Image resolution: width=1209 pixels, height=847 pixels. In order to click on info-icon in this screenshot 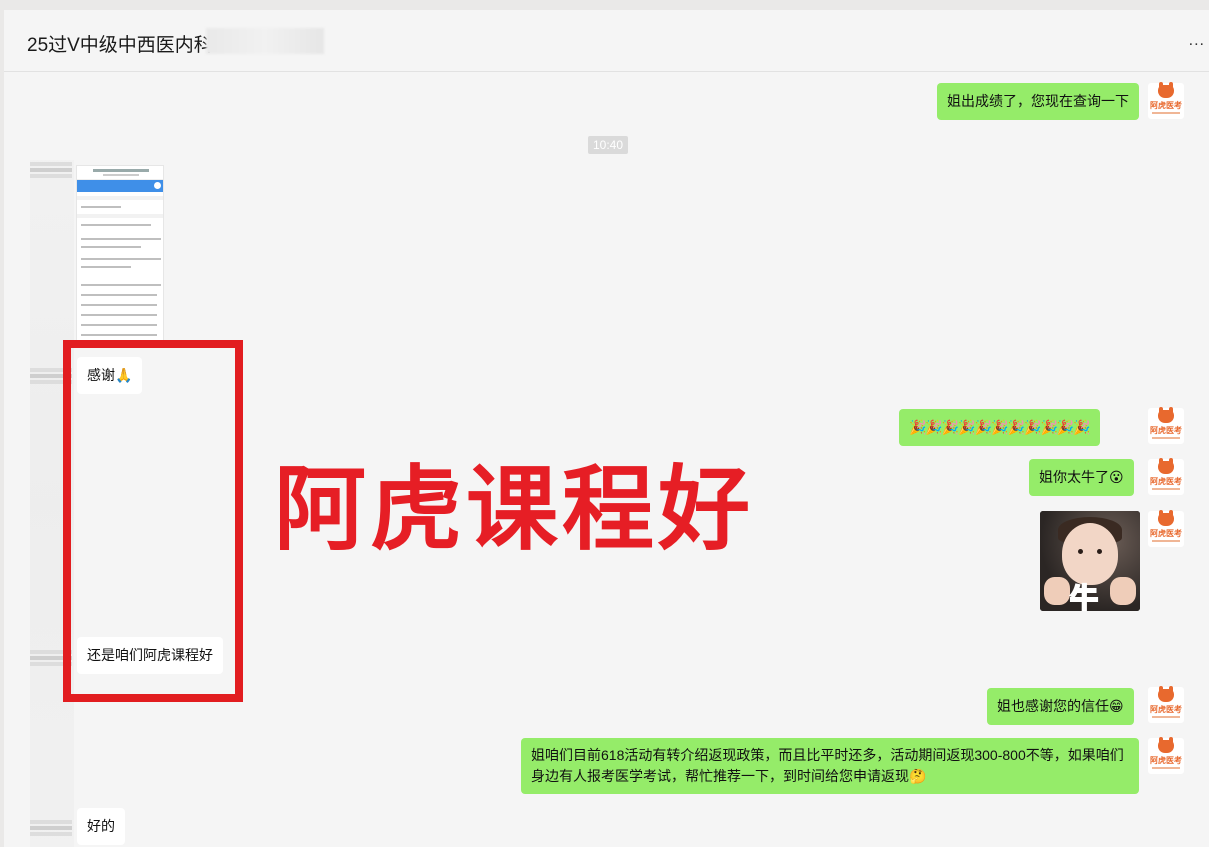, I will do `click(157, 185)`.